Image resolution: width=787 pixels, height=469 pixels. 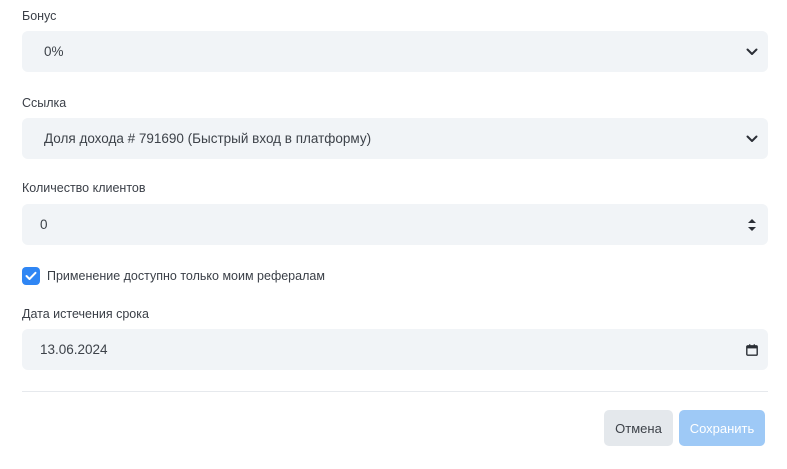 What do you see at coordinates (638, 428) in the screenshot?
I see `cancel-button: Отмена` at bounding box center [638, 428].